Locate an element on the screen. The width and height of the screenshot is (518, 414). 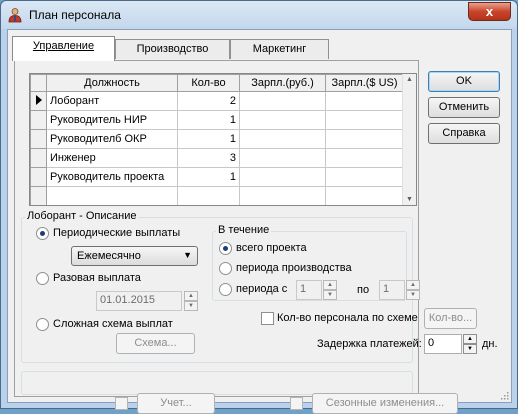
frequency-select: Ежемесячно ▼ is located at coordinates (134, 256).